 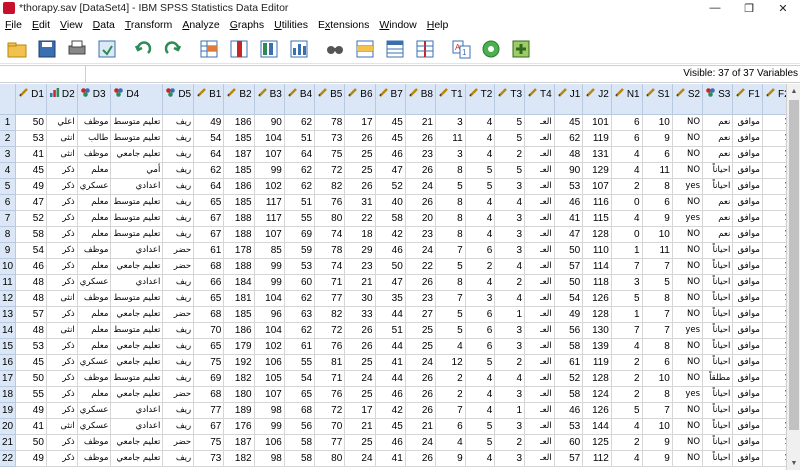 I want to click on data-cell: 52, so click(x=569, y=378).